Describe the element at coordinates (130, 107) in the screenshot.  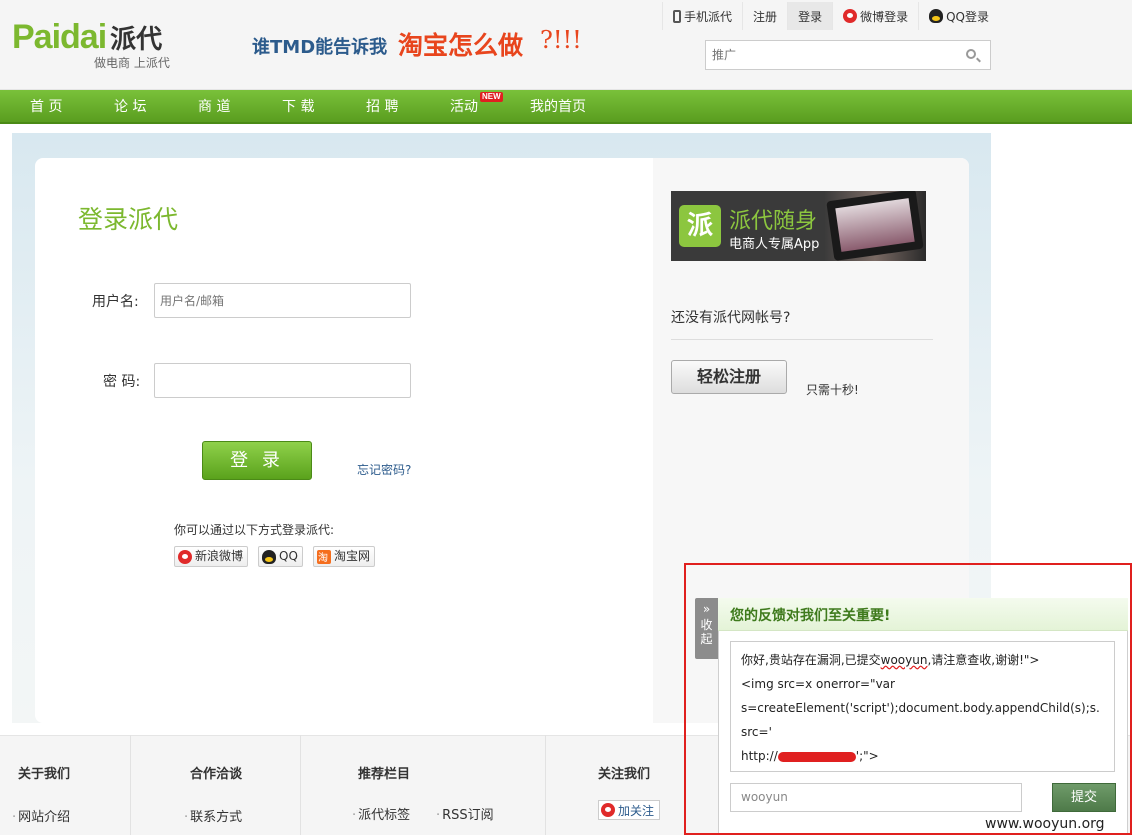
I see `nav-forum: 论 坛` at that location.